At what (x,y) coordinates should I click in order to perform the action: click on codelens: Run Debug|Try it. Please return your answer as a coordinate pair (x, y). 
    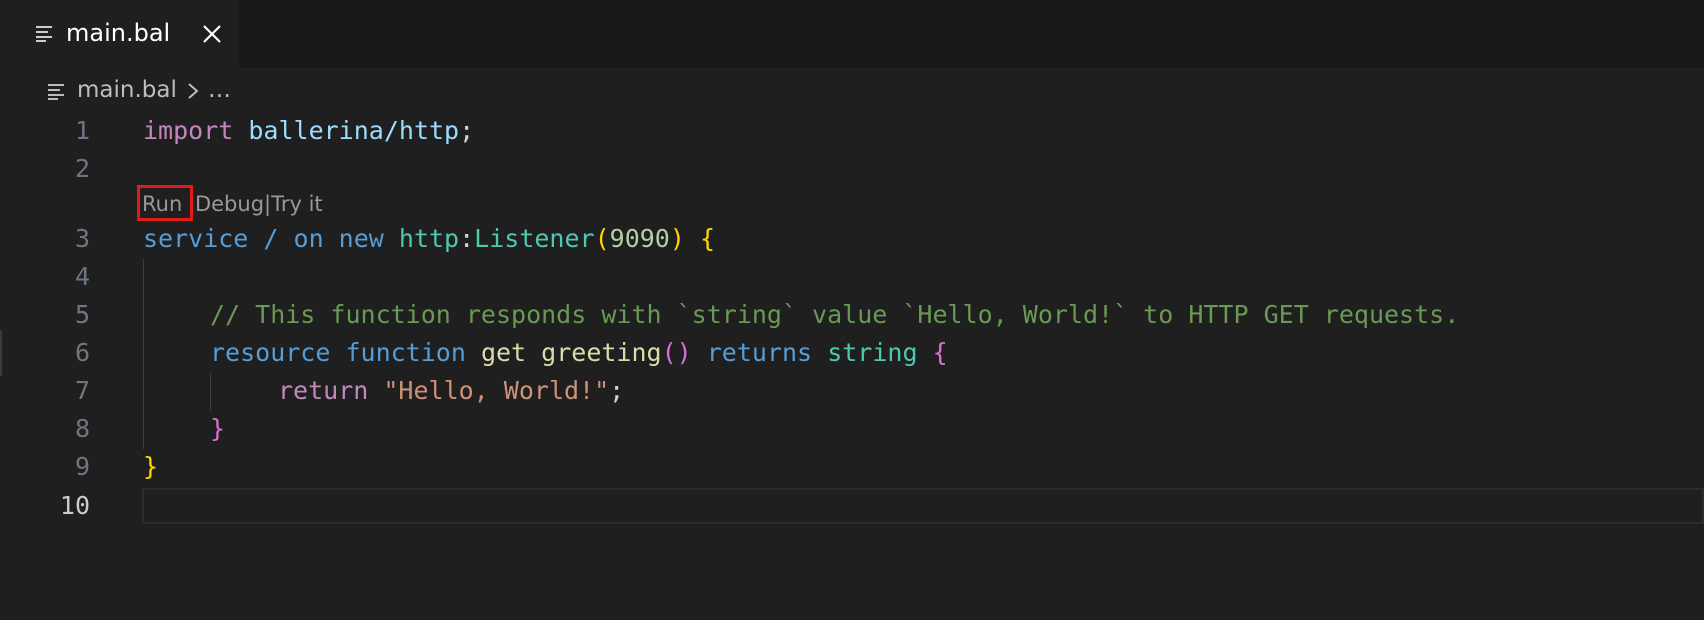
    Looking at the image, I should click on (232, 204).